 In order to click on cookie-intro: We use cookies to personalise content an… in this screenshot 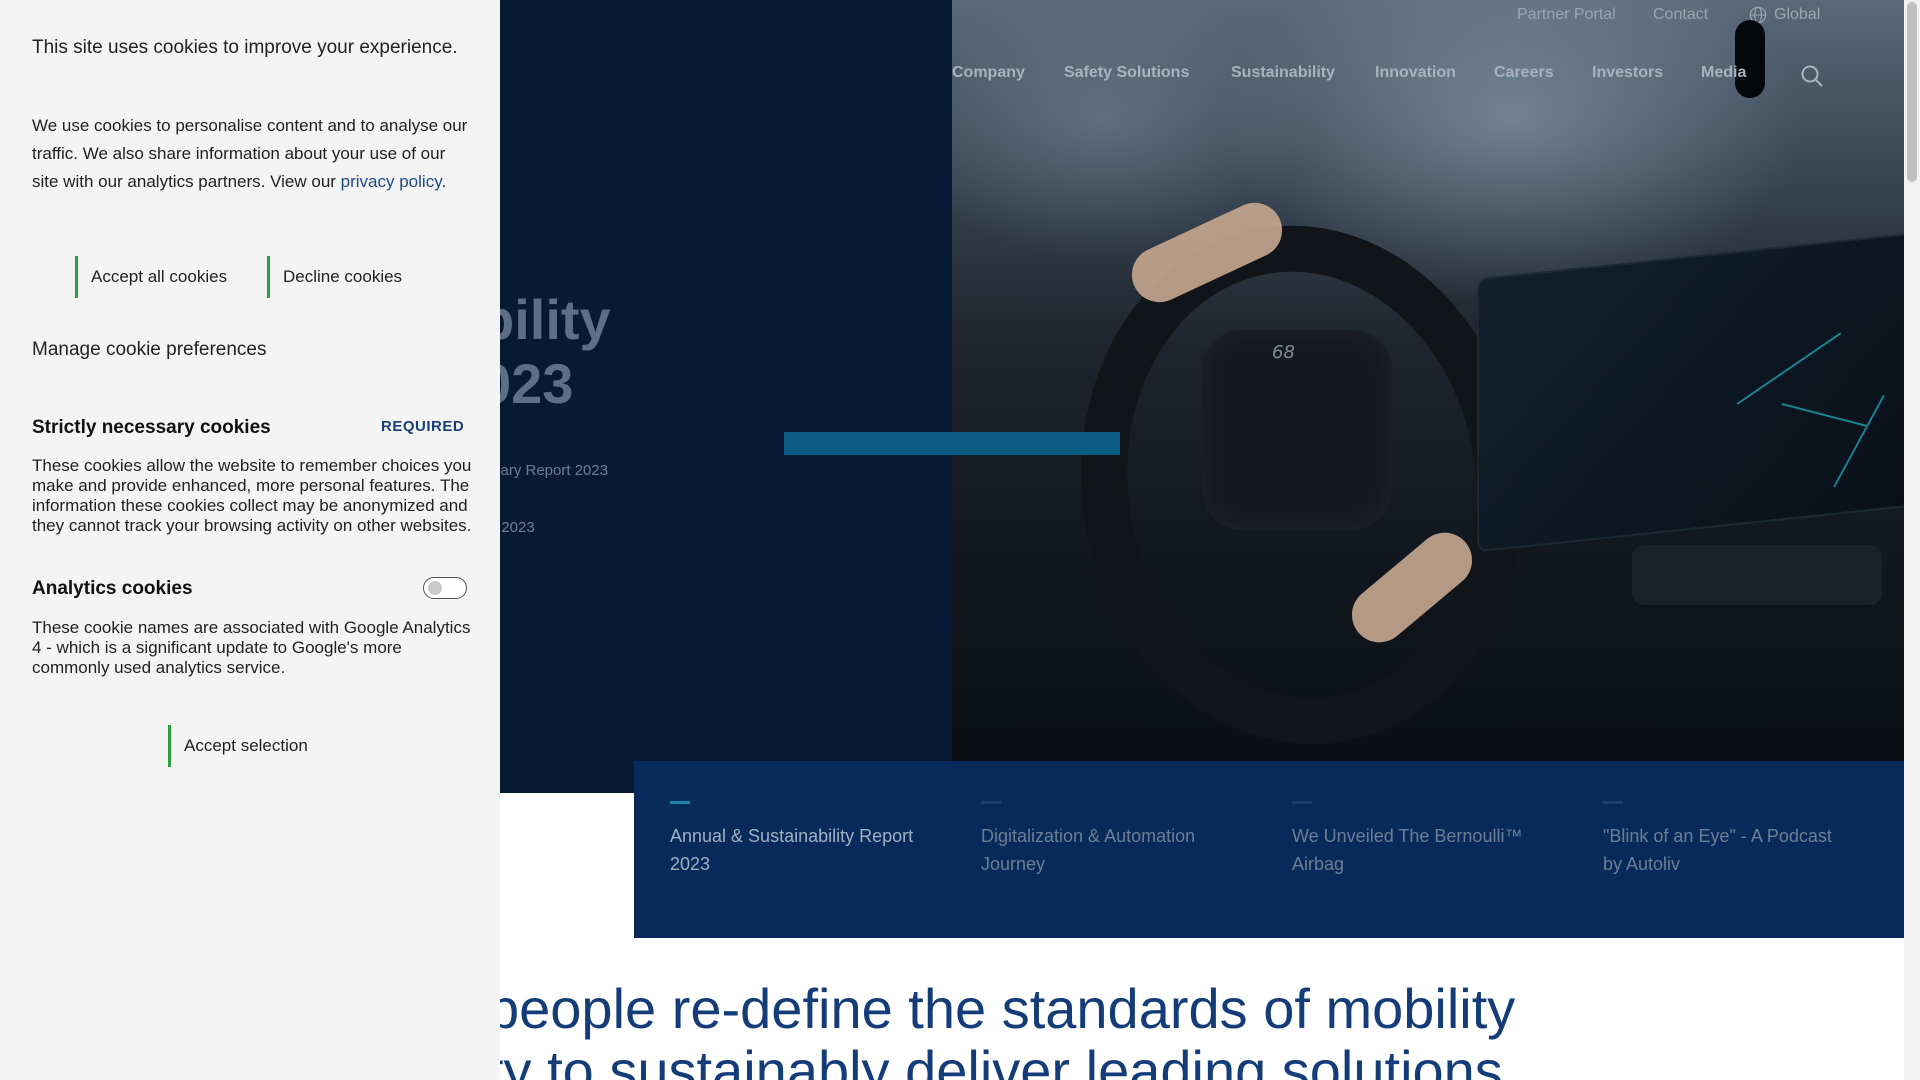, I will do `click(250, 153)`.